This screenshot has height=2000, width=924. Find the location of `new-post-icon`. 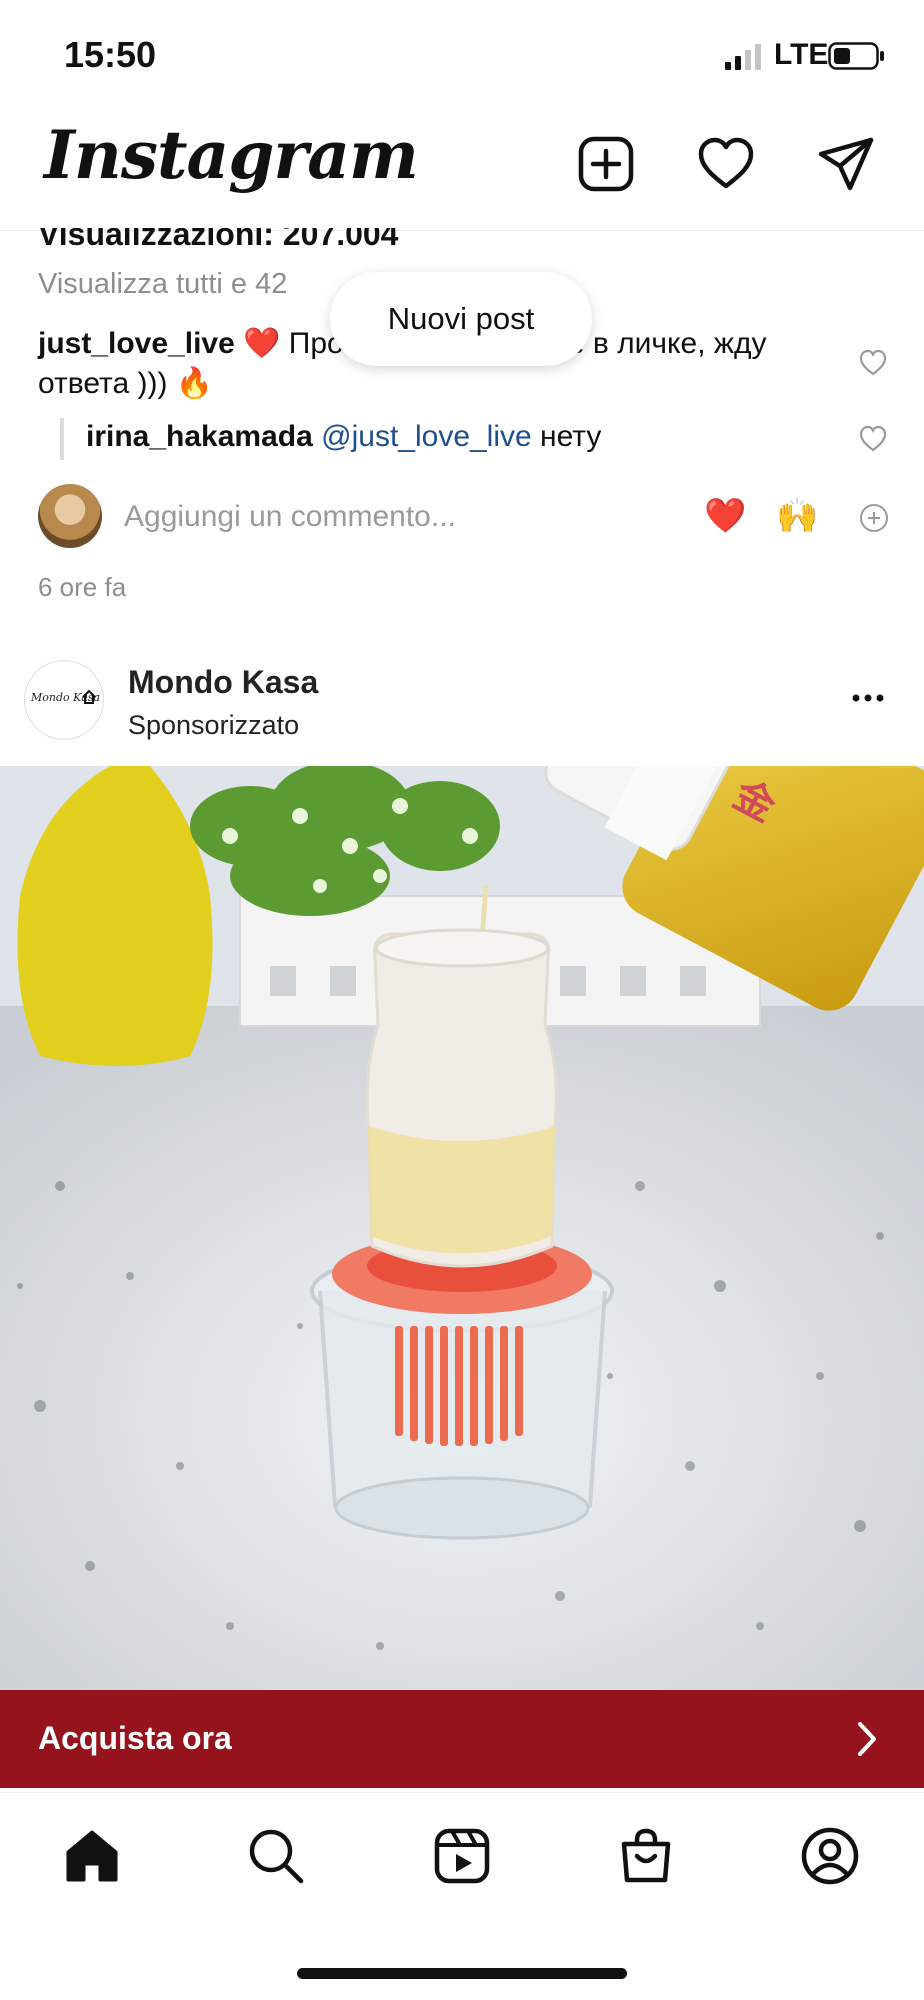

new-post-icon is located at coordinates (606, 164).